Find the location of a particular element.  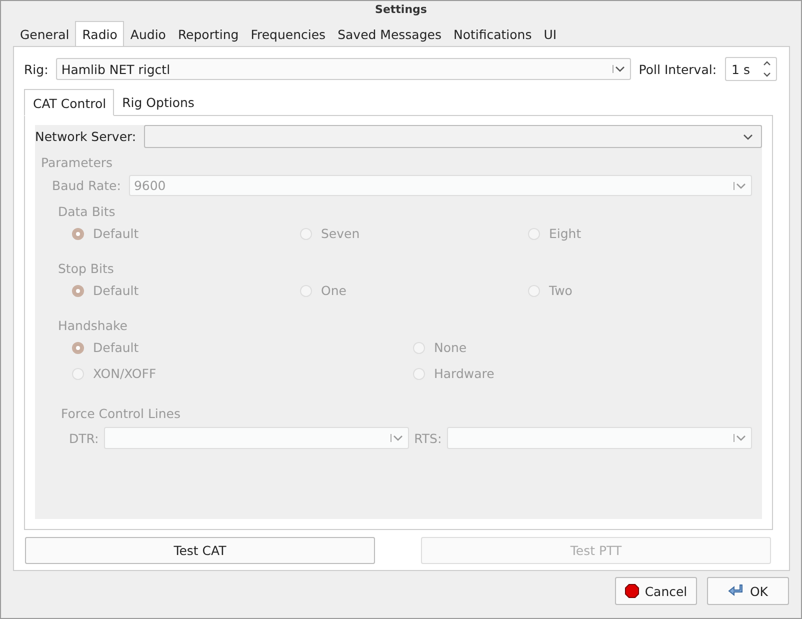

network-server-label: Network Server: is located at coordinates (85, 136).